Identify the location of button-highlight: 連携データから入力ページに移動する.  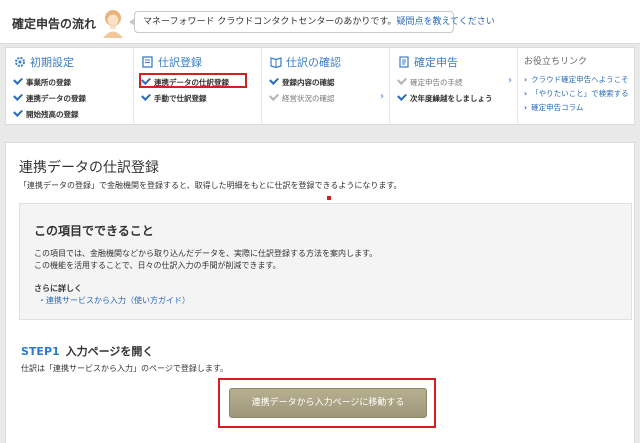
(327, 403).